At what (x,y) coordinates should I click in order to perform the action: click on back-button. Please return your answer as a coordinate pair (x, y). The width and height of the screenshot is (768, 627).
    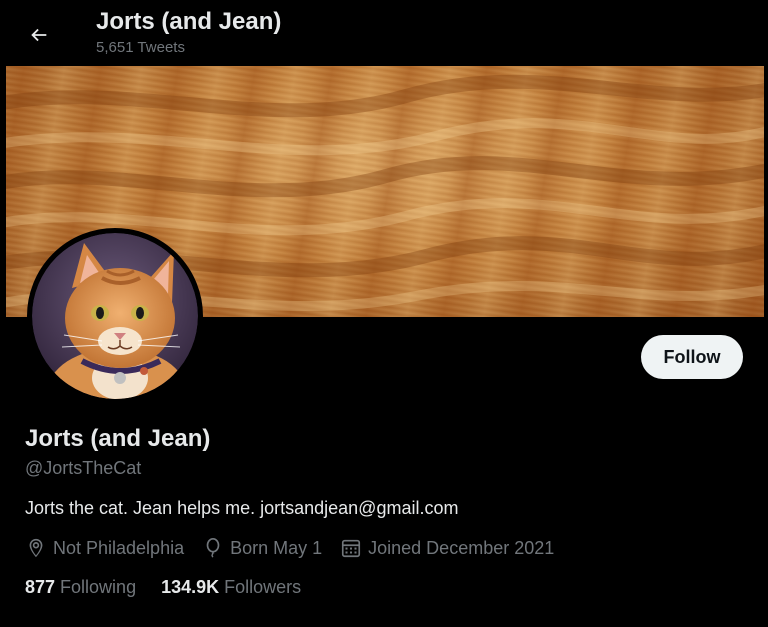
    Looking at the image, I should click on (39, 35).